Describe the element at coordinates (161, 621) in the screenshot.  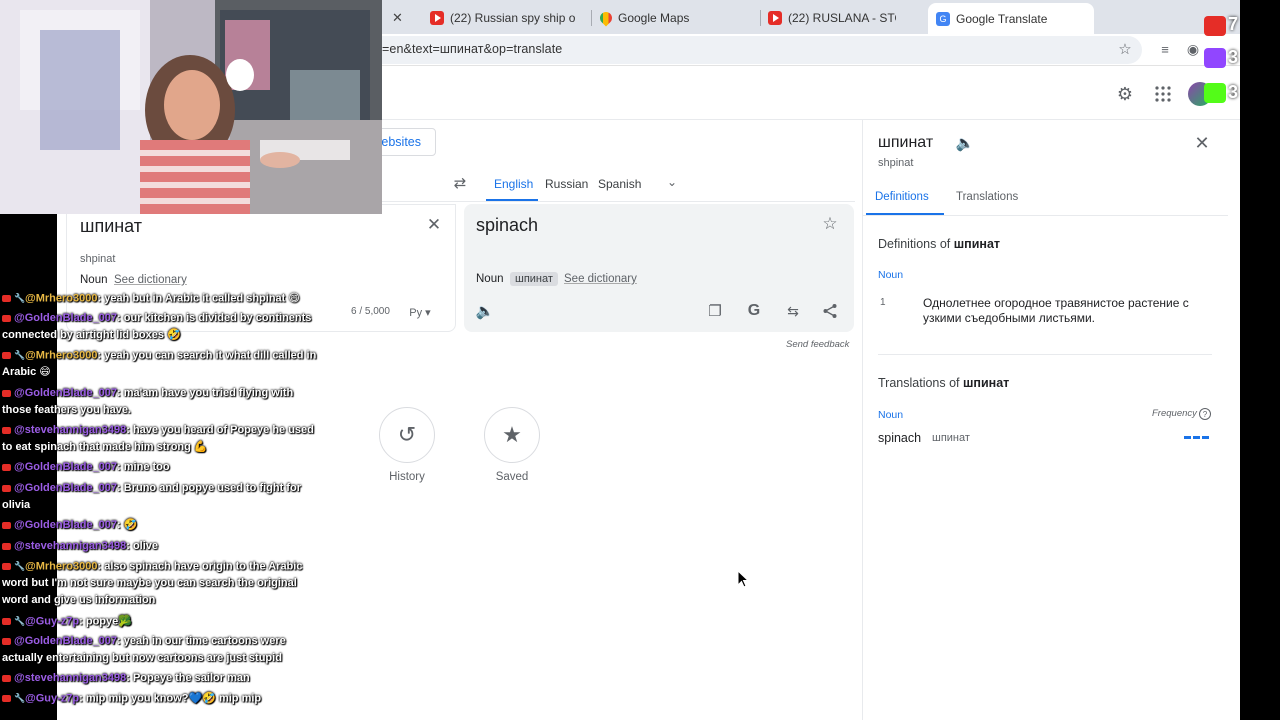
I see `chat-message: 🔧@Guy-z7p: popye🥦` at that location.